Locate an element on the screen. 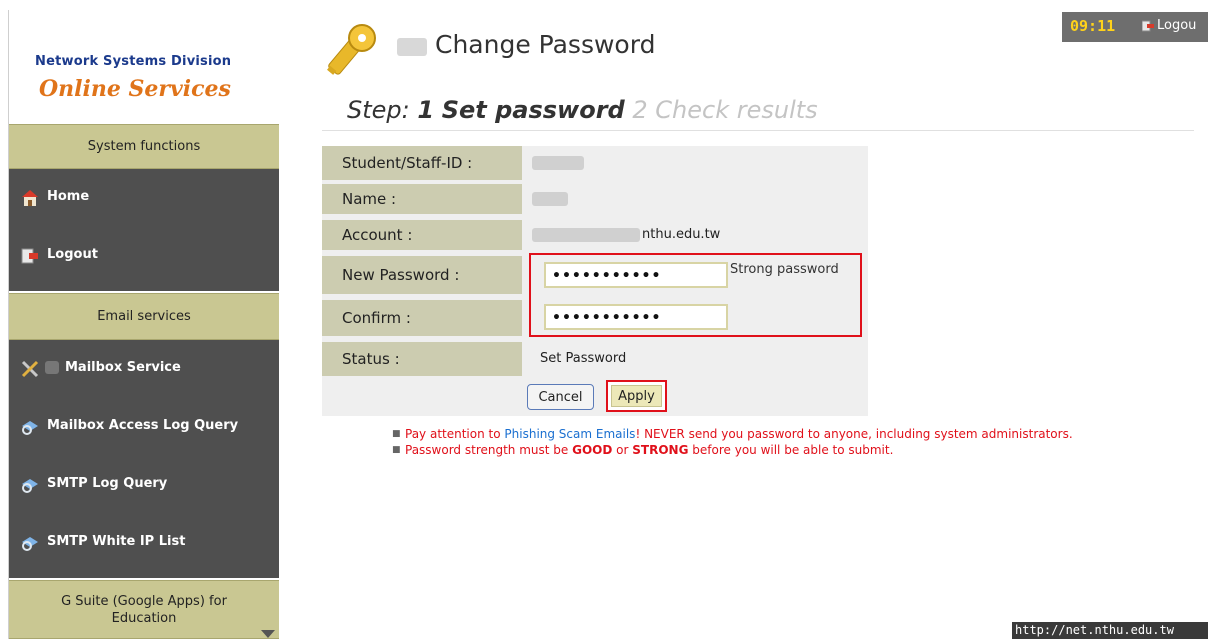 The height and width of the screenshot is (639, 1208). section-gsuite: G Suite (Google Apps) for Education is located at coordinates (144, 609).